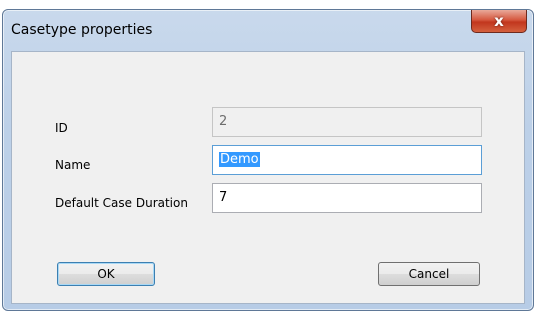 Image resolution: width=536 pixels, height=312 pixels. I want to click on default-case-duration-field: 7, so click(347, 198).